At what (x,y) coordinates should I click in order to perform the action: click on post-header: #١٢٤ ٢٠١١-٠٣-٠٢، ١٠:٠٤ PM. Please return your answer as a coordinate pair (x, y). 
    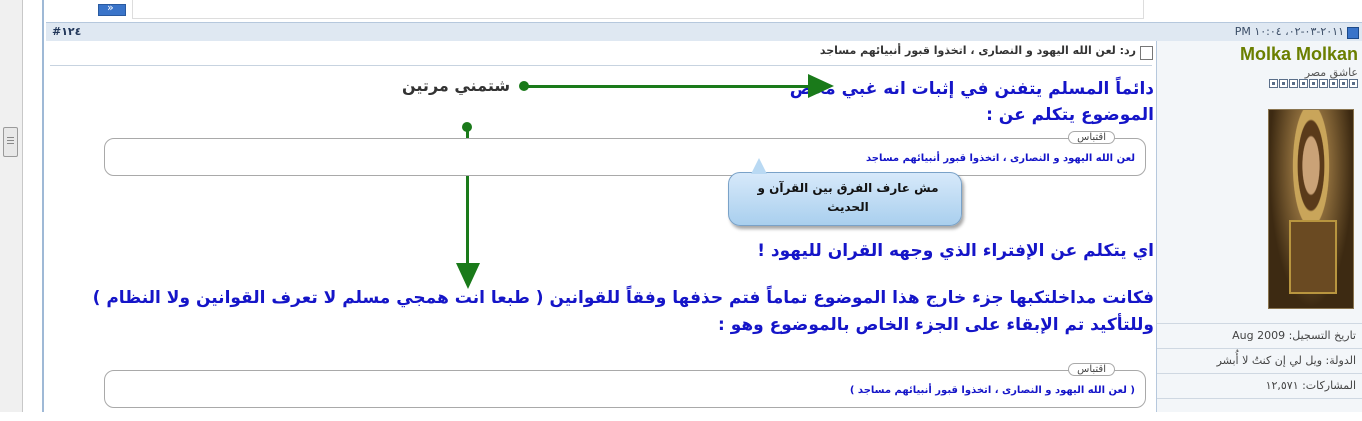
    Looking at the image, I should click on (704, 32).